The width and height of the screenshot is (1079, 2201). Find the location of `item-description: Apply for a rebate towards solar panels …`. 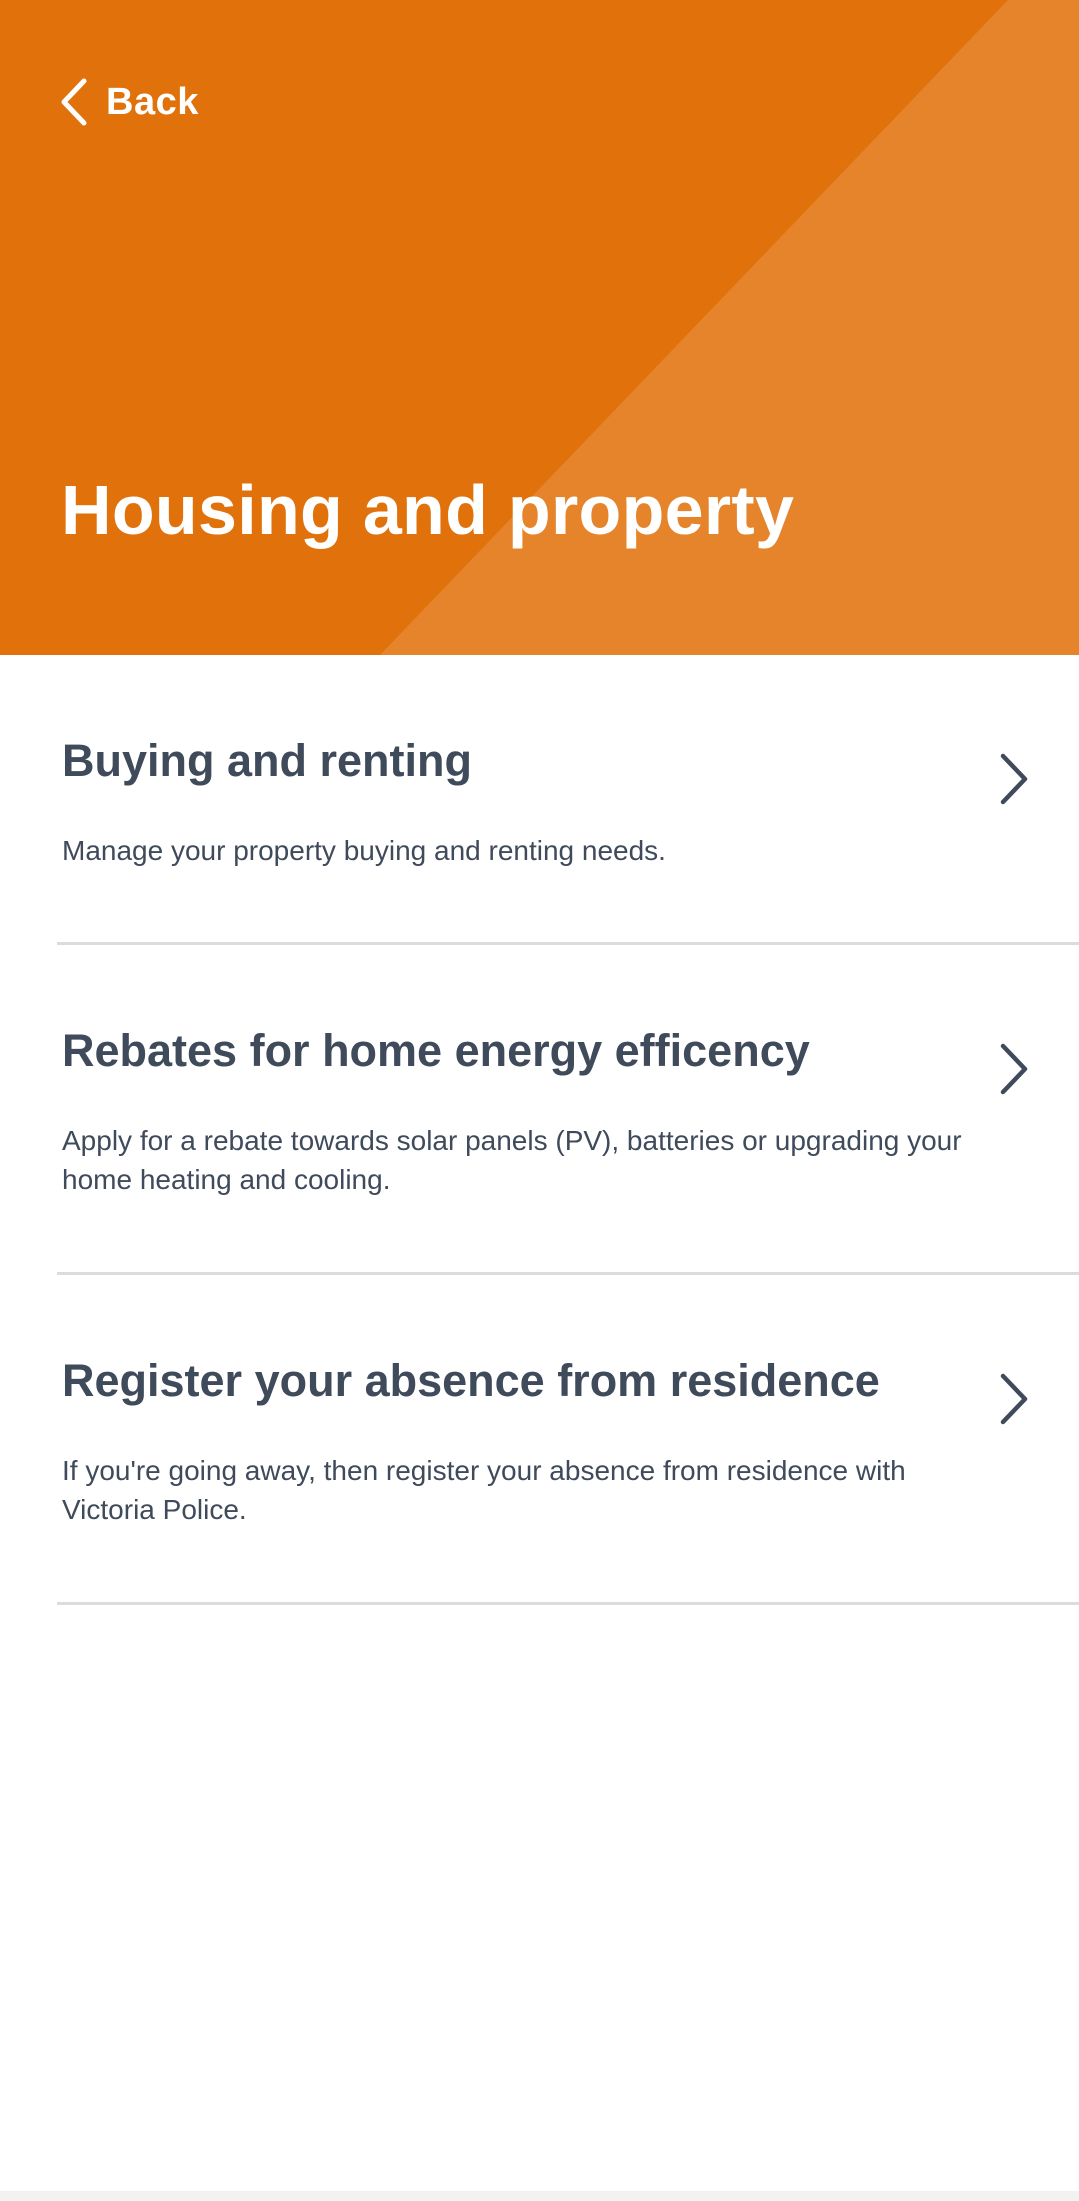

item-description: Apply for a rebate towards solar panels … is located at coordinates (512, 1160).